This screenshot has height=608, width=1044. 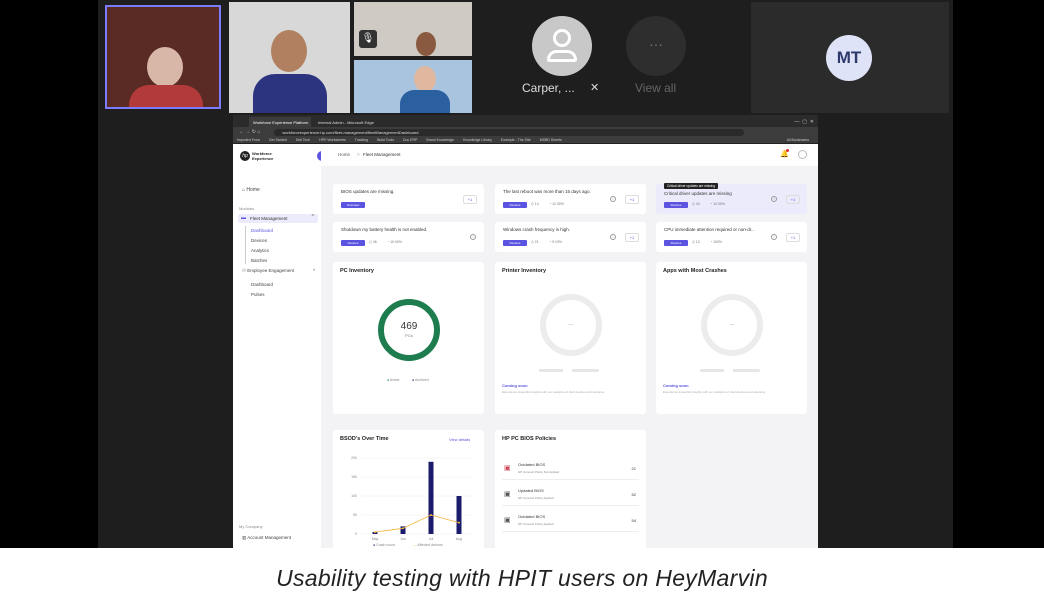 What do you see at coordinates (440, 140) in the screenshot?
I see `bookmark: Brand Knowledge` at bounding box center [440, 140].